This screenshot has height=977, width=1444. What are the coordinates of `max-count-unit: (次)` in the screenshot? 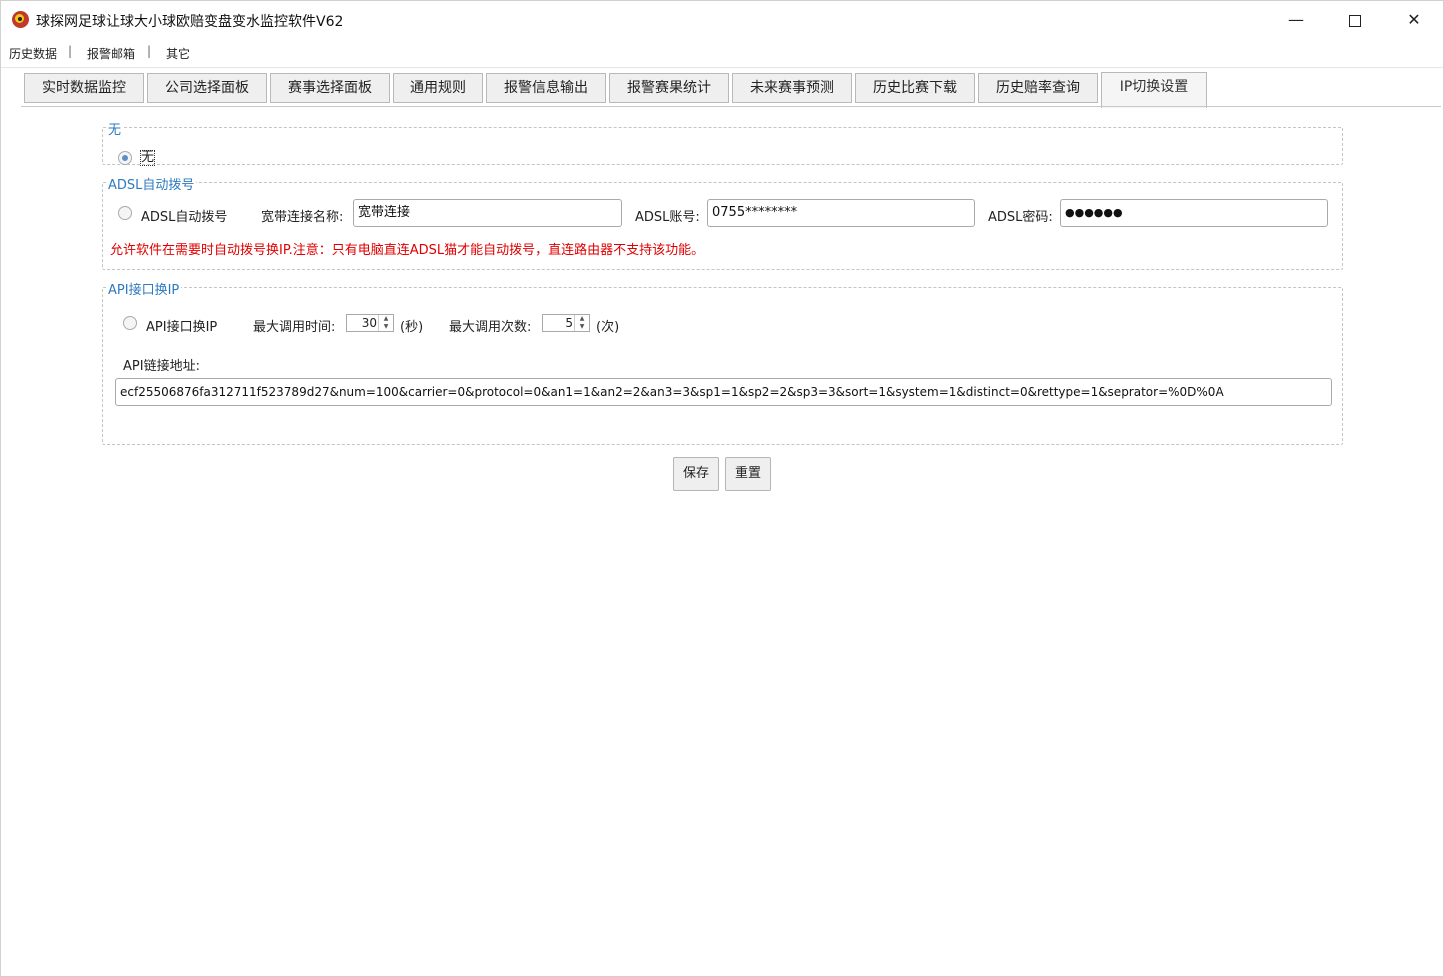 It's located at (608, 327).